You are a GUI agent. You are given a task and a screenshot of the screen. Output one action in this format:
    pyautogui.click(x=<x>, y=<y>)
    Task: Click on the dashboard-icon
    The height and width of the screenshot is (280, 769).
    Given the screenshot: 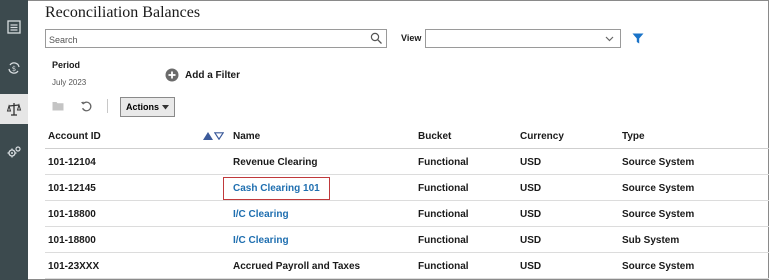 What is the action you would take?
    pyautogui.click(x=14, y=27)
    